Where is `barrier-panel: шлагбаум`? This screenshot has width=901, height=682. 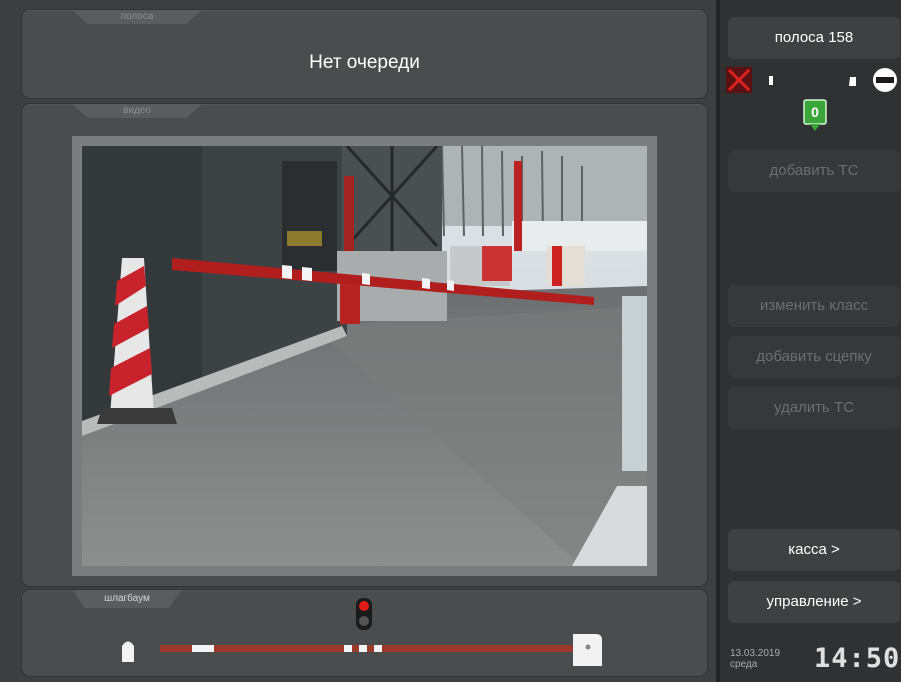 barrier-panel: шлагбаум is located at coordinates (364, 633).